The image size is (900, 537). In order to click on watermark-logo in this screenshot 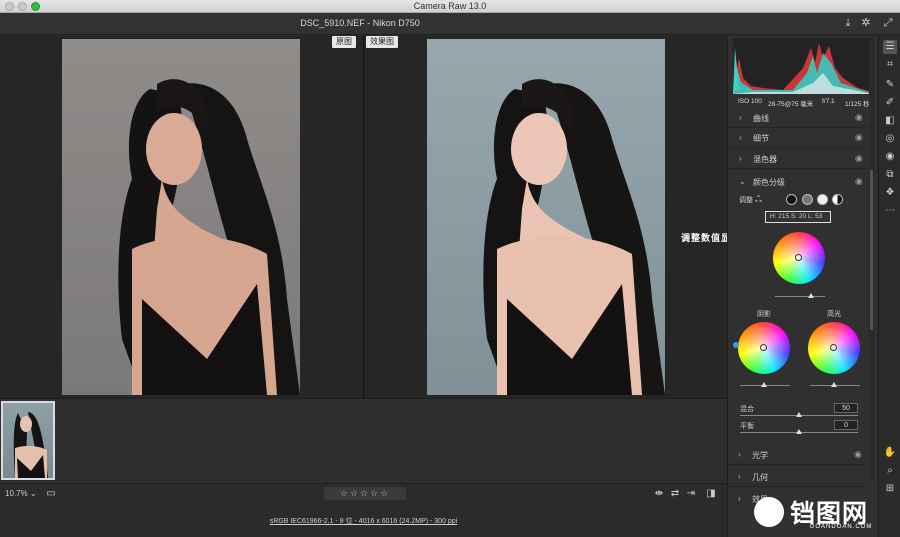, I will do `click(769, 512)`.